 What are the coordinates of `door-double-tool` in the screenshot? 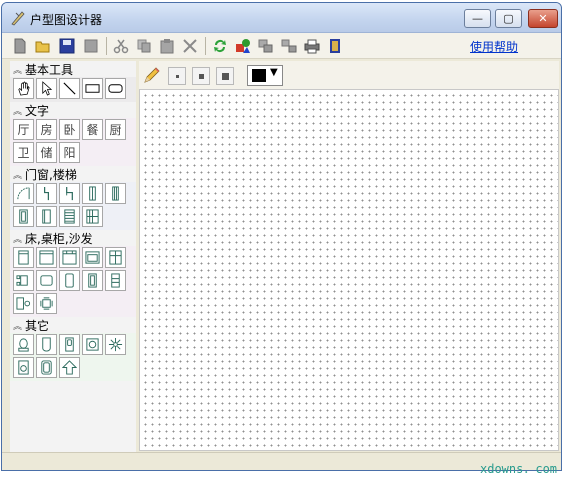 It's located at (69, 193).